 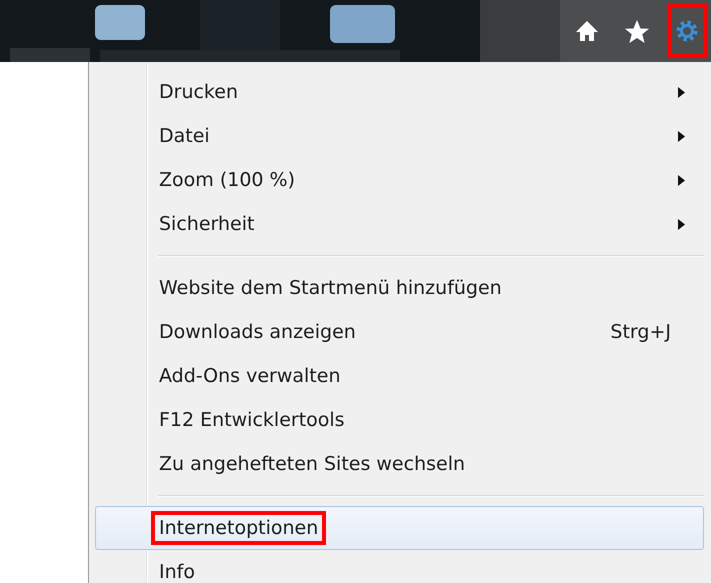 I want to click on shortcut-label: Strg+J, so click(x=640, y=332).